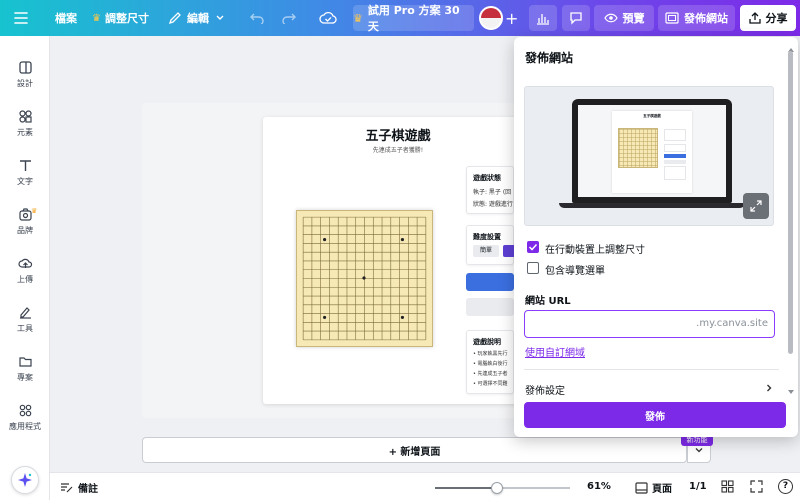 This screenshot has height=500, width=800. What do you see at coordinates (25, 270) in the screenshot?
I see `sidebar-item-upload: 上傳` at bounding box center [25, 270].